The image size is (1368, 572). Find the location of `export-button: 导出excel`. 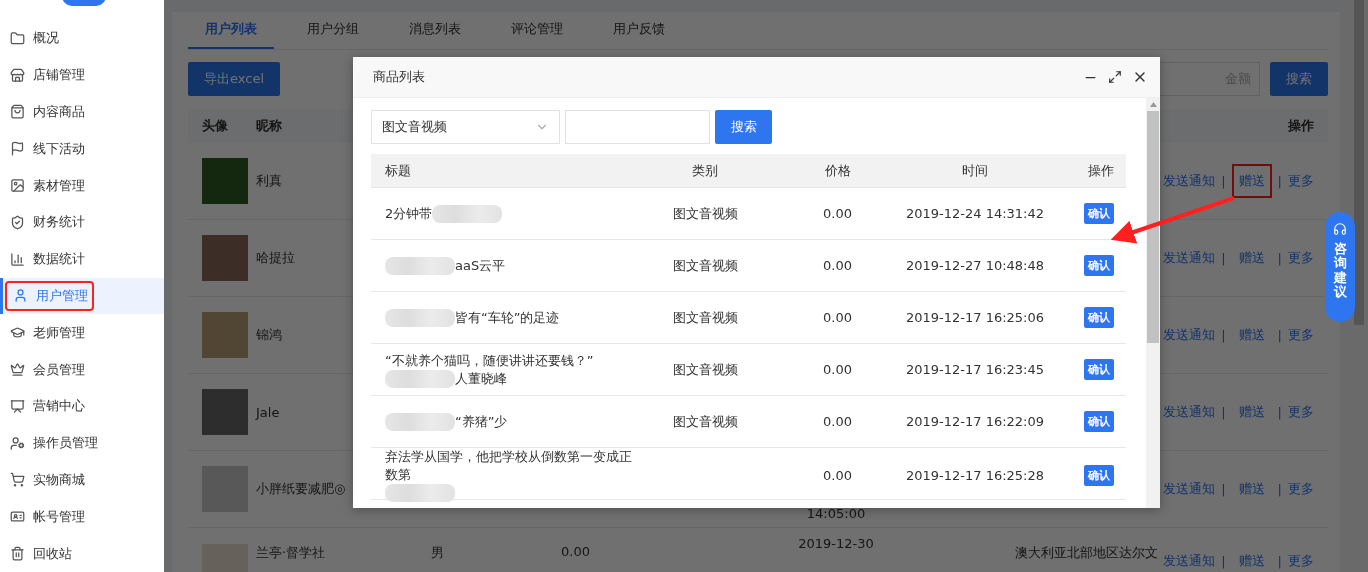

export-button: 导出excel is located at coordinates (234, 78).